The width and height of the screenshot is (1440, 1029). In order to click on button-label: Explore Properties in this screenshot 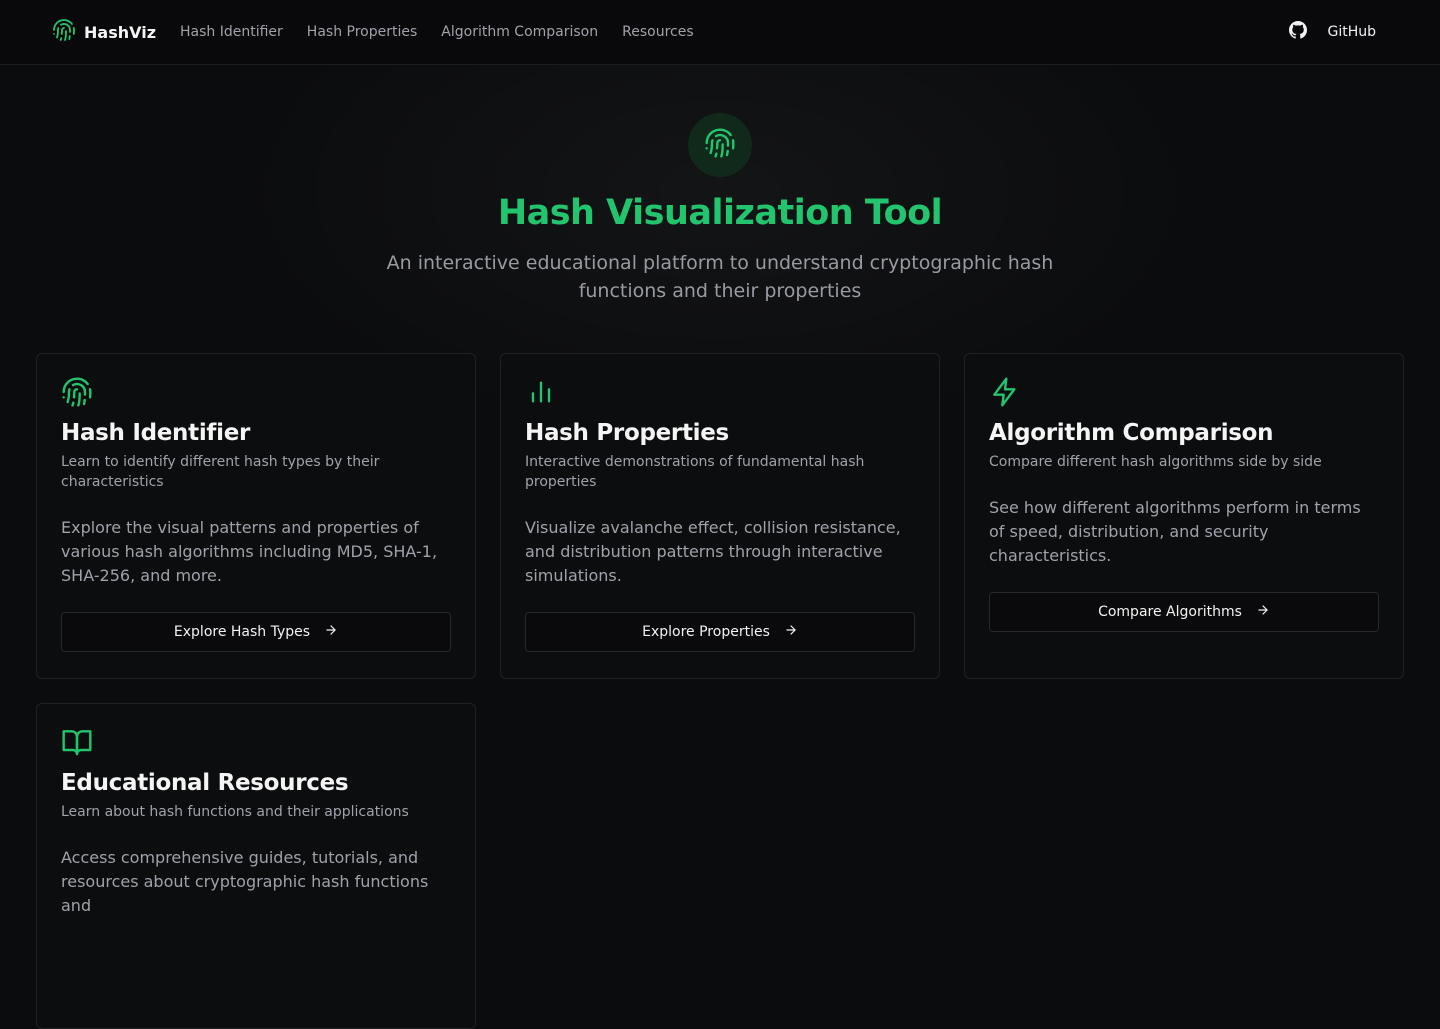, I will do `click(706, 632)`.